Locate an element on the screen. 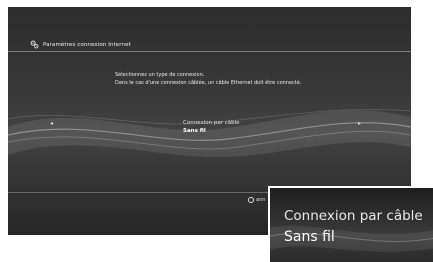 Image resolution: width=433 pixels, height=262 pixels. zoom-option-wireless: Sans fil is located at coordinates (309, 237).